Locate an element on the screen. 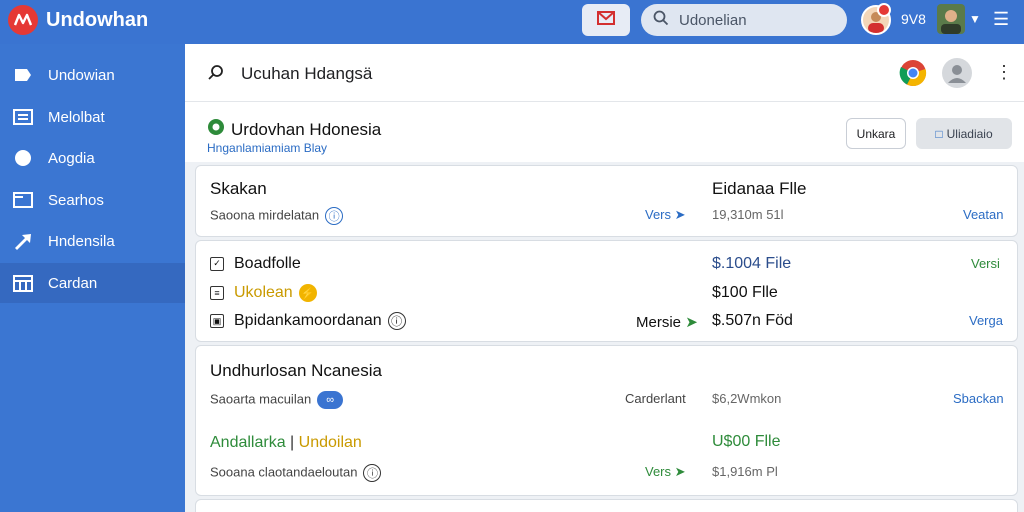 This screenshot has width=1024, height=512. section-title: Urdovhan Hdonesia is located at coordinates (294, 129).